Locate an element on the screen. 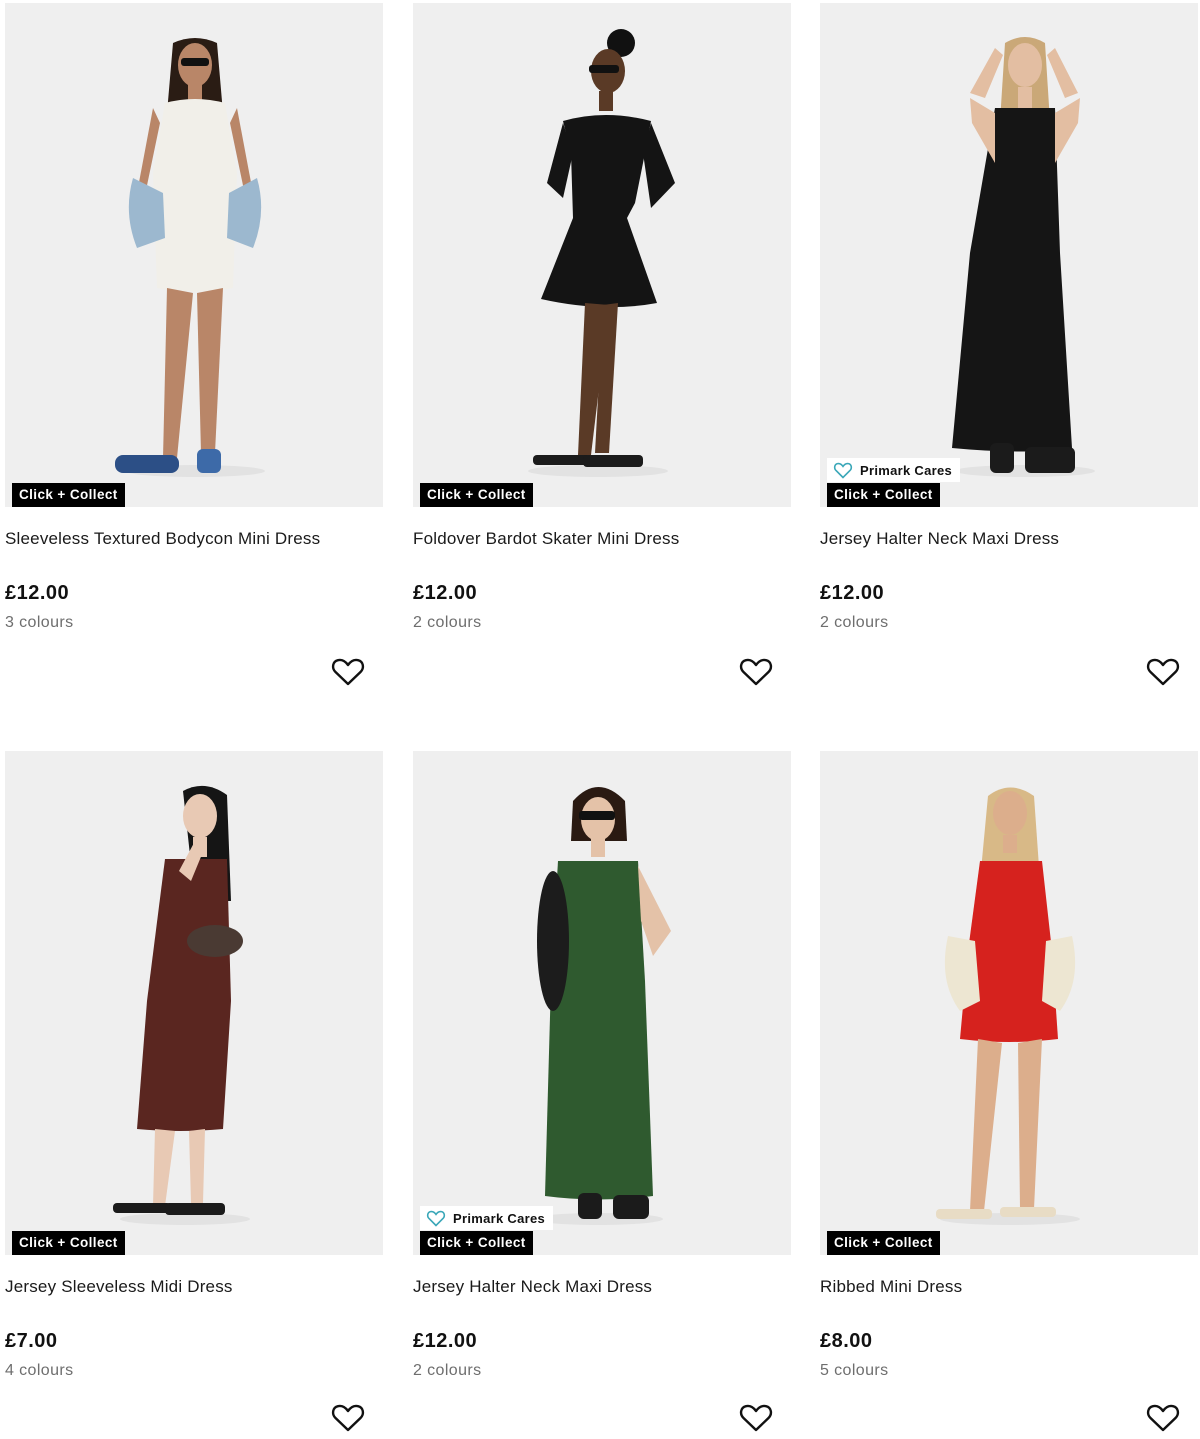  product-colours: 3 colours is located at coordinates (194, 623).